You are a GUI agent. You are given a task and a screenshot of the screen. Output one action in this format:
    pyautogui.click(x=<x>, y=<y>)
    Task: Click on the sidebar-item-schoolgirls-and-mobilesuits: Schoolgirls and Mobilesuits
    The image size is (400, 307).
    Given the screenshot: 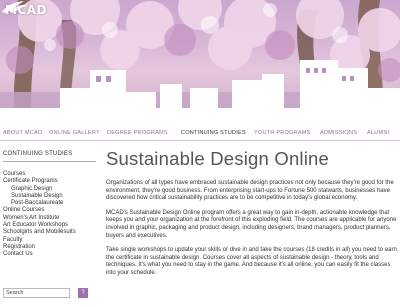 What is the action you would take?
    pyautogui.click(x=49, y=232)
    